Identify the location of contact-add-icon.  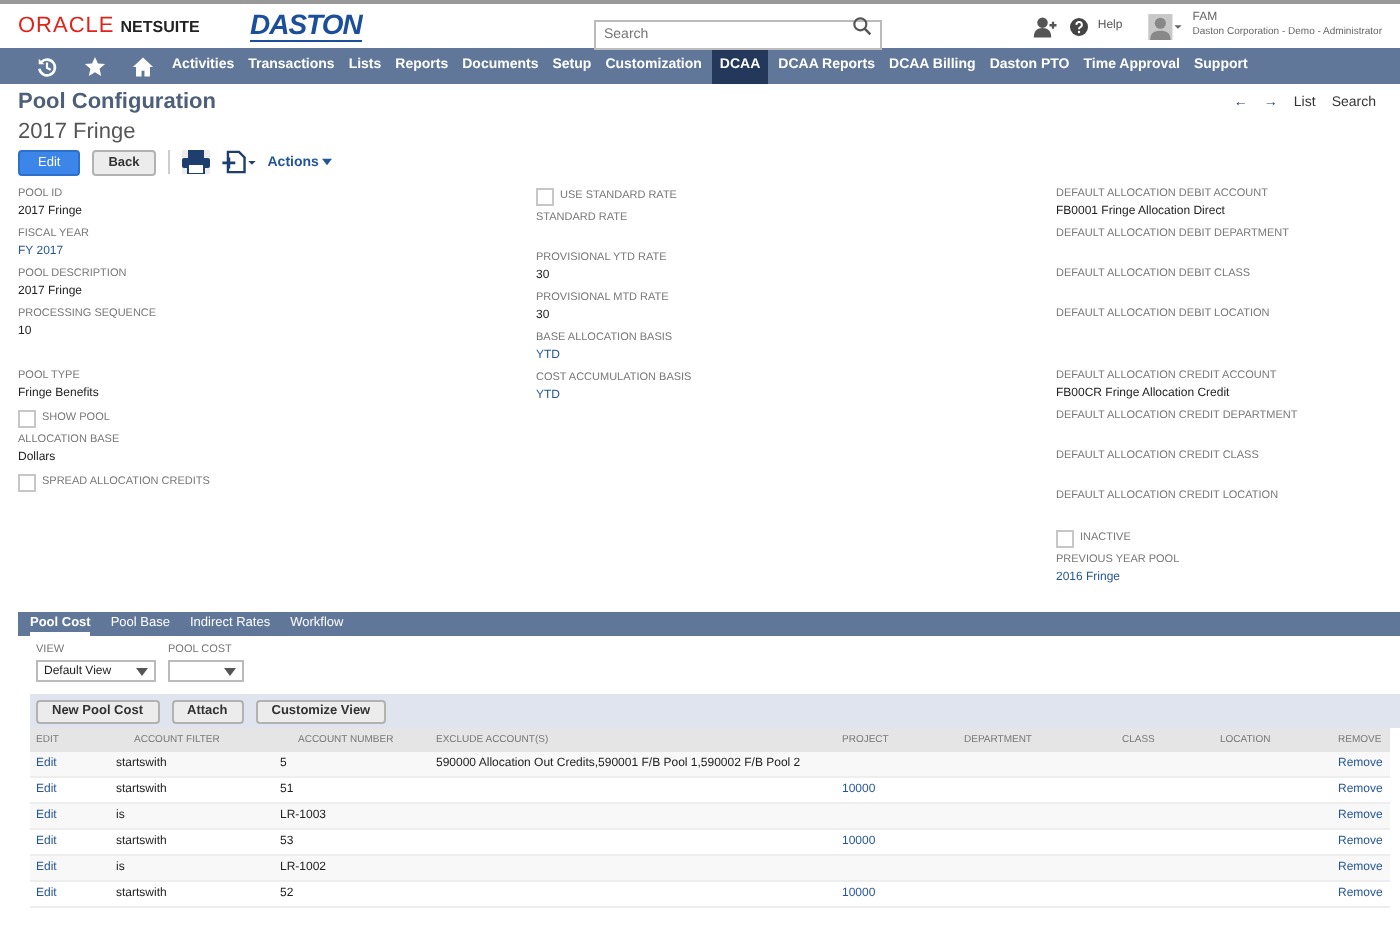
(1045, 26).